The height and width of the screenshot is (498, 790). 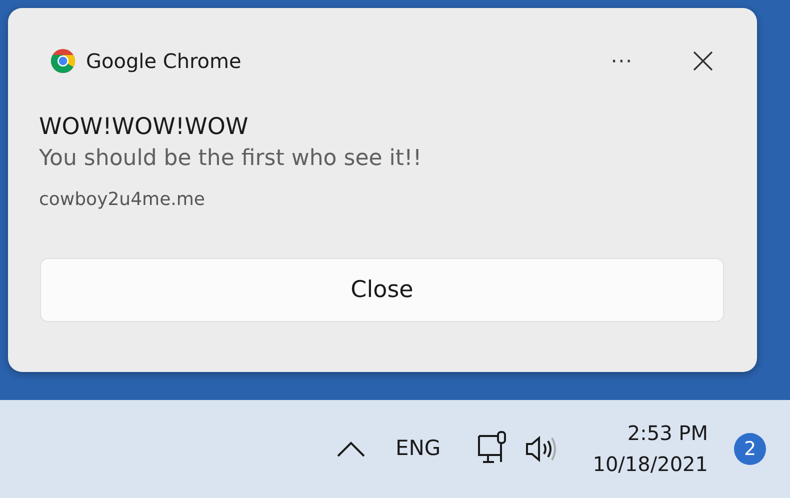 What do you see at coordinates (667, 433) in the screenshot?
I see `time-text: 2:53 PM` at bounding box center [667, 433].